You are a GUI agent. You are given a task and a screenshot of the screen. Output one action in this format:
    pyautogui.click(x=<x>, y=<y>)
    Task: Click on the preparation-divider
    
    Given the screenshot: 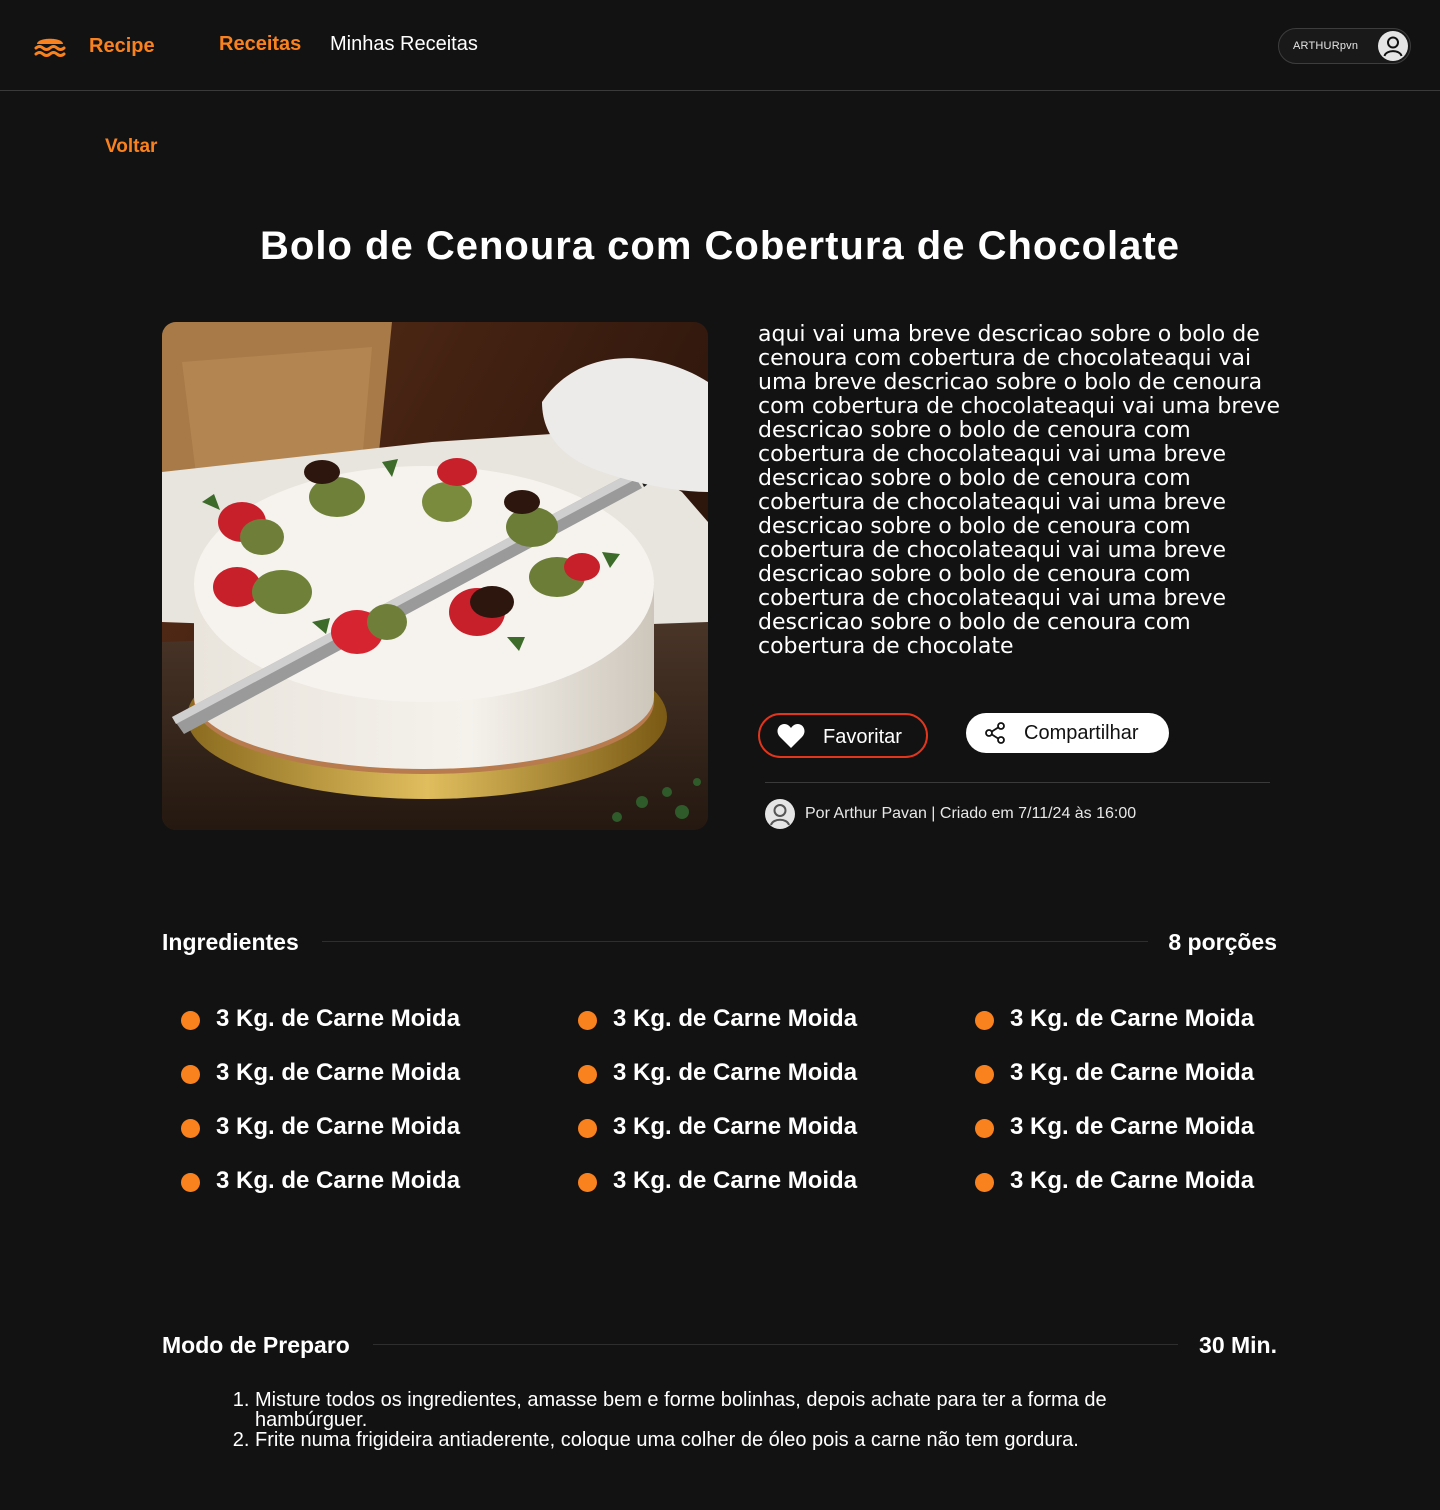 What is the action you would take?
    pyautogui.click(x=775, y=1344)
    